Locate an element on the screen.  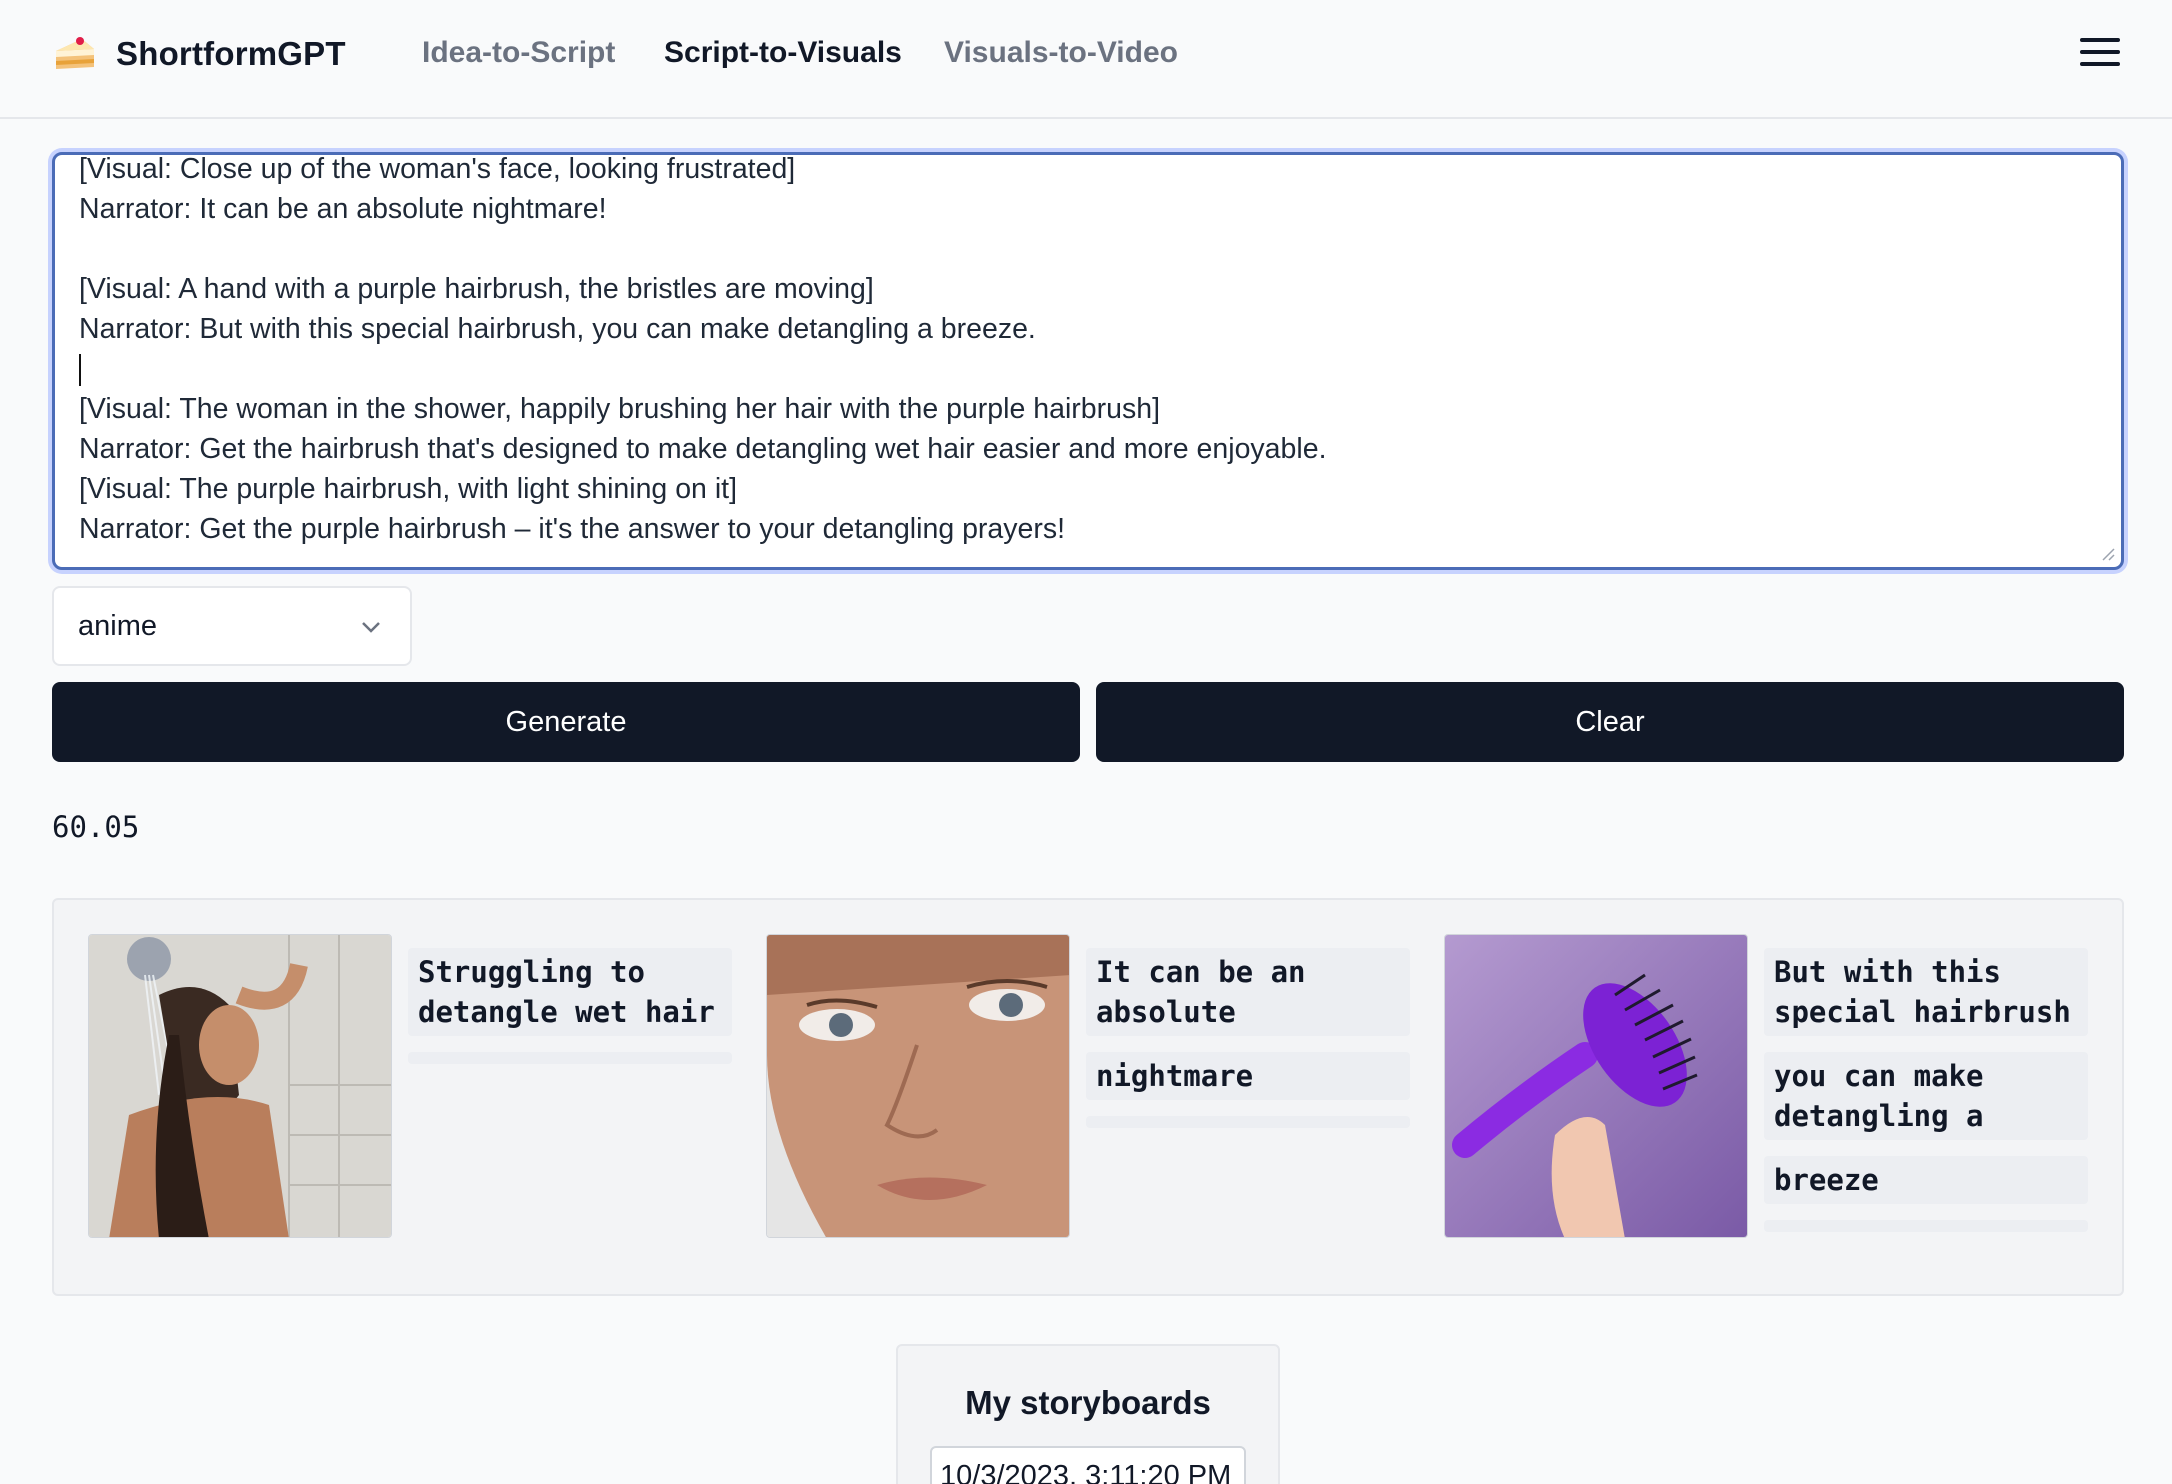
brand-name: ShortformGPT is located at coordinates (231, 53).